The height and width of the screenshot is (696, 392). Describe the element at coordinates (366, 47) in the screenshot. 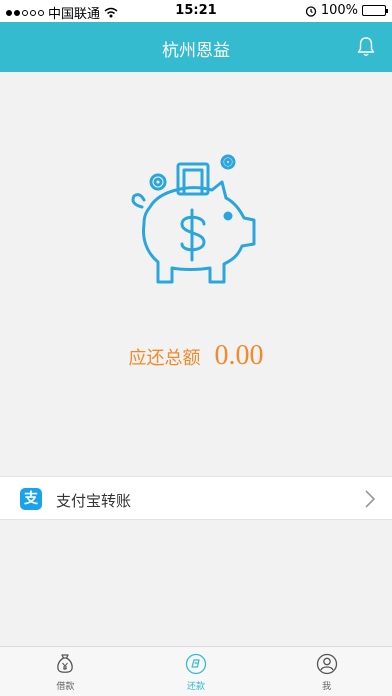

I see `notification-bell-icon` at that location.